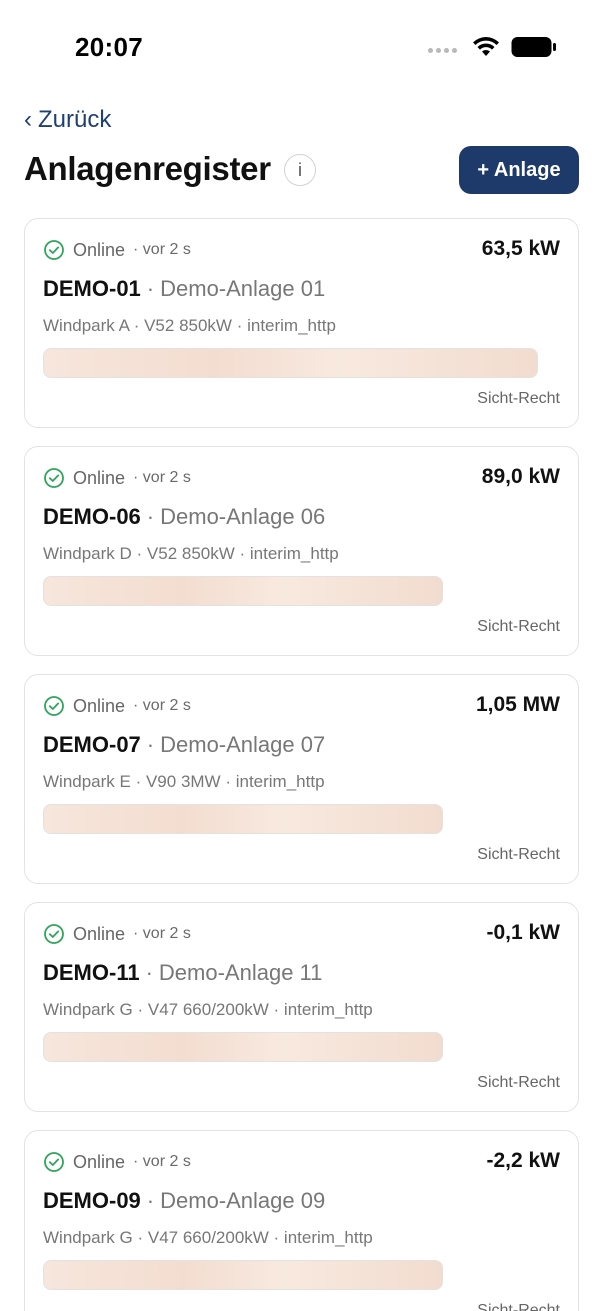  I want to click on add-plant-button: + Anlage, so click(519, 170).